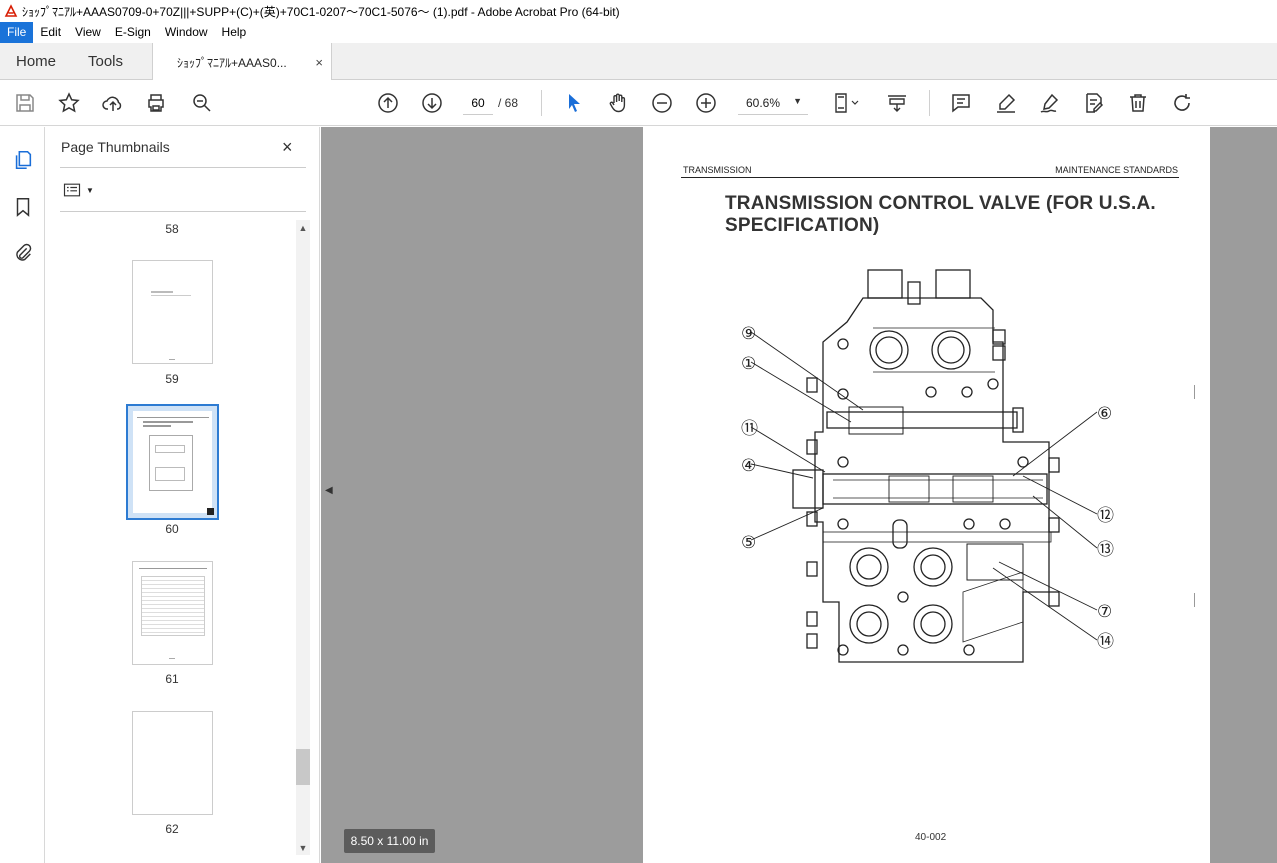 The height and width of the screenshot is (863, 1277). Describe the element at coordinates (1182, 103) in the screenshot. I see `rotate-icon` at that location.